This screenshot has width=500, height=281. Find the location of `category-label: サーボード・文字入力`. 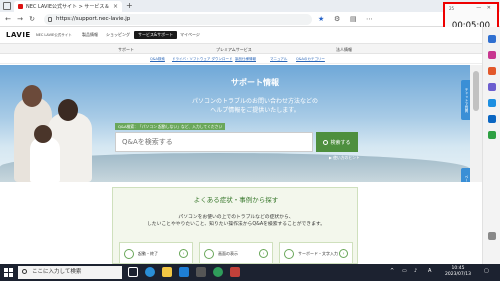

category-label: サーボード・文字入力 is located at coordinates (318, 253).